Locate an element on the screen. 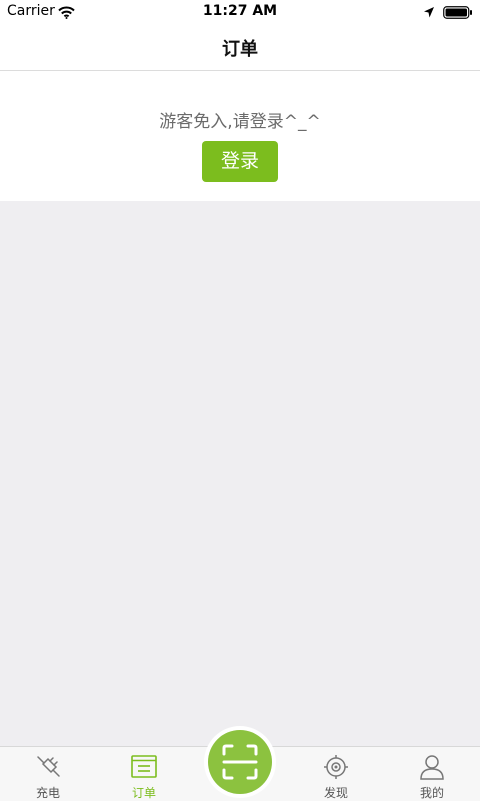 The image size is (480, 801). status-time: 11:27 AM is located at coordinates (240, 11).